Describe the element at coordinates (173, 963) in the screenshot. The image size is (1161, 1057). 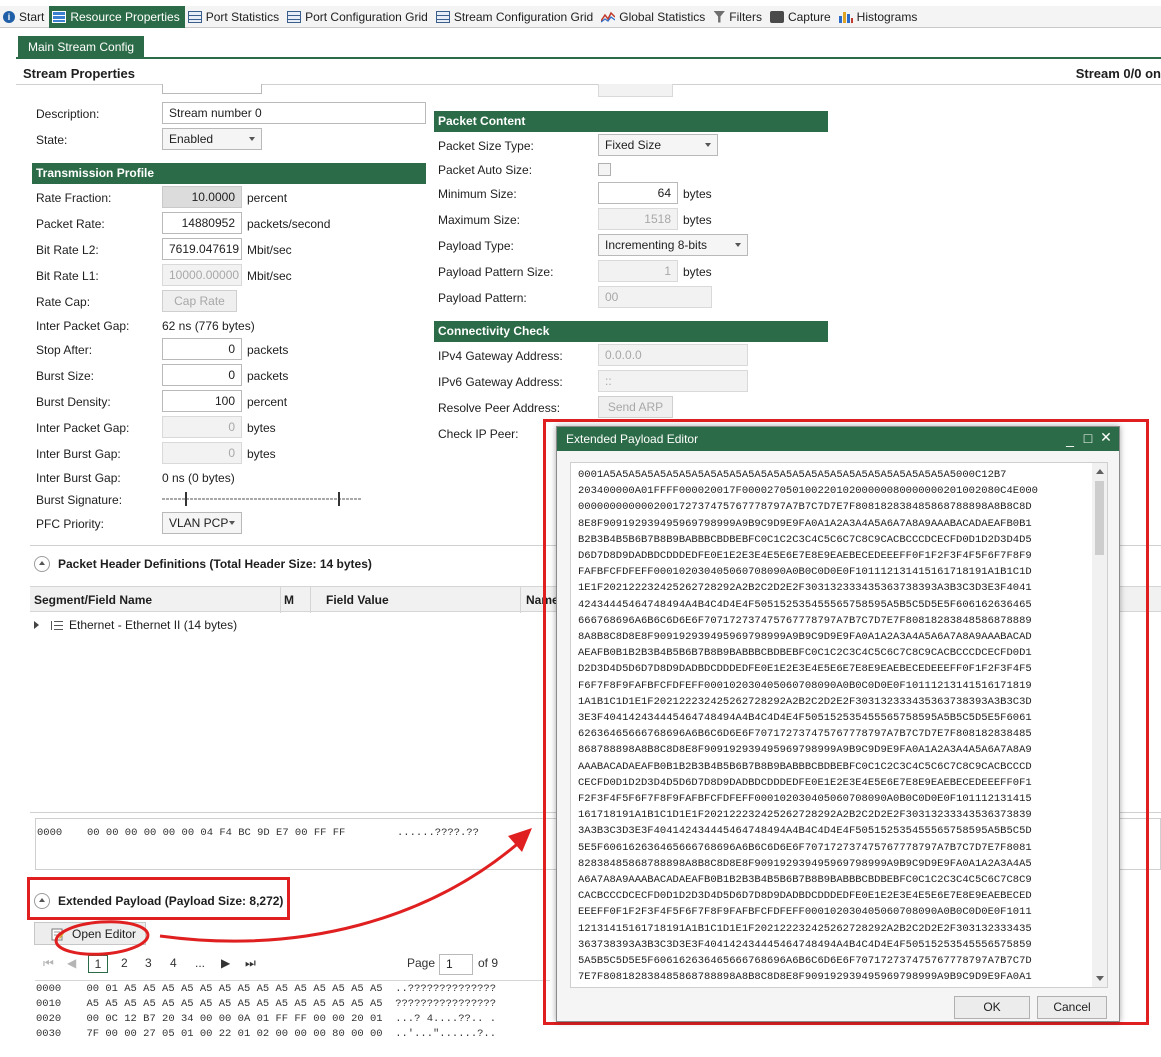
I see `page-4: 4` at that location.